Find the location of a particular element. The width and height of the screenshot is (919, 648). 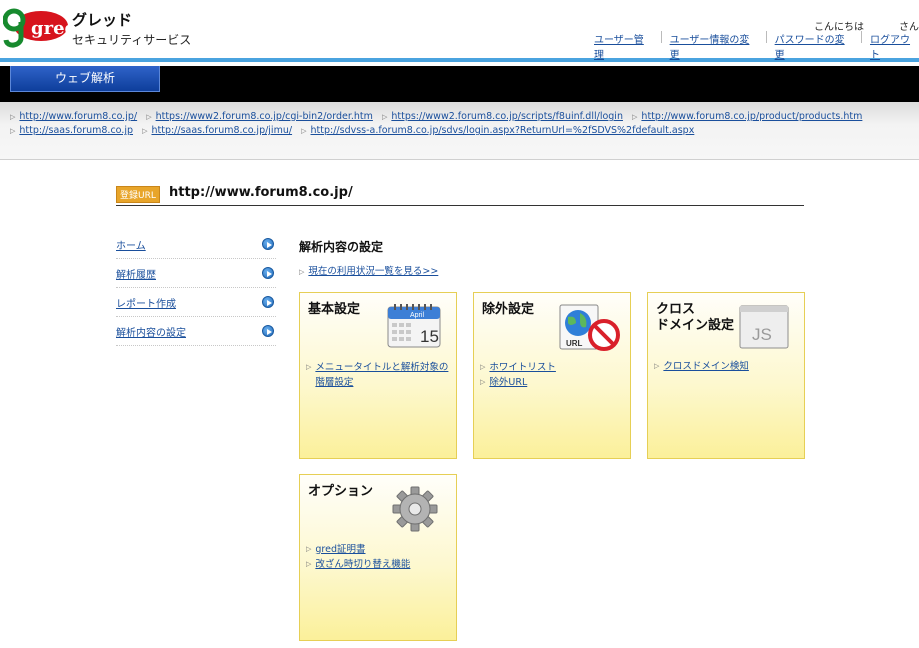

card-options: オプション ▷ gred証明書 ▷ 改ざん時切り替え機能 is located at coordinates (378, 557).